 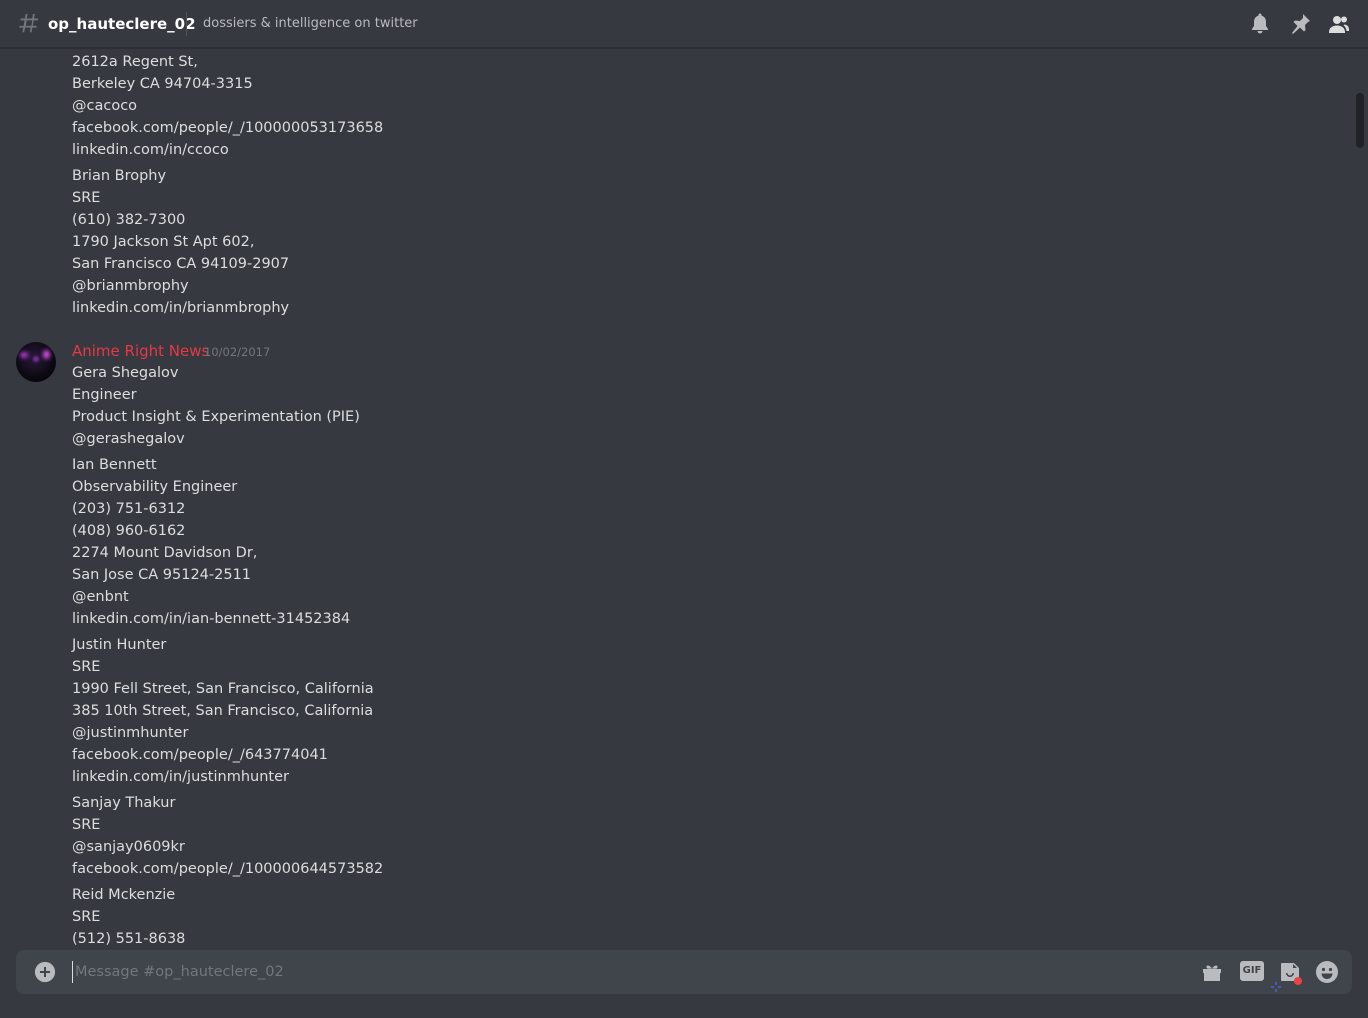 I want to click on message-line: San Jose CA 95124-2511, so click(x=162, y=575).